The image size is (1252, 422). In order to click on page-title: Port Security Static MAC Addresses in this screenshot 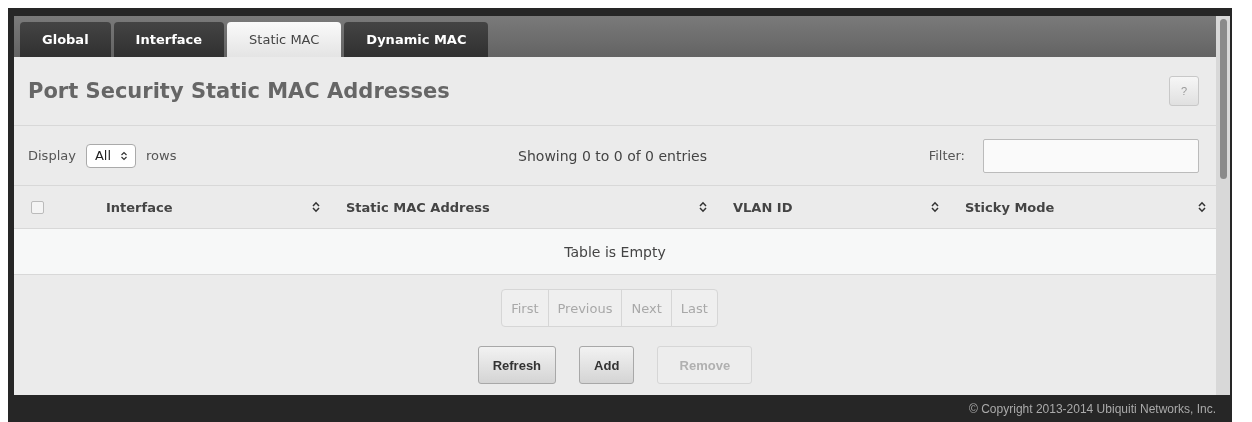, I will do `click(239, 91)`.